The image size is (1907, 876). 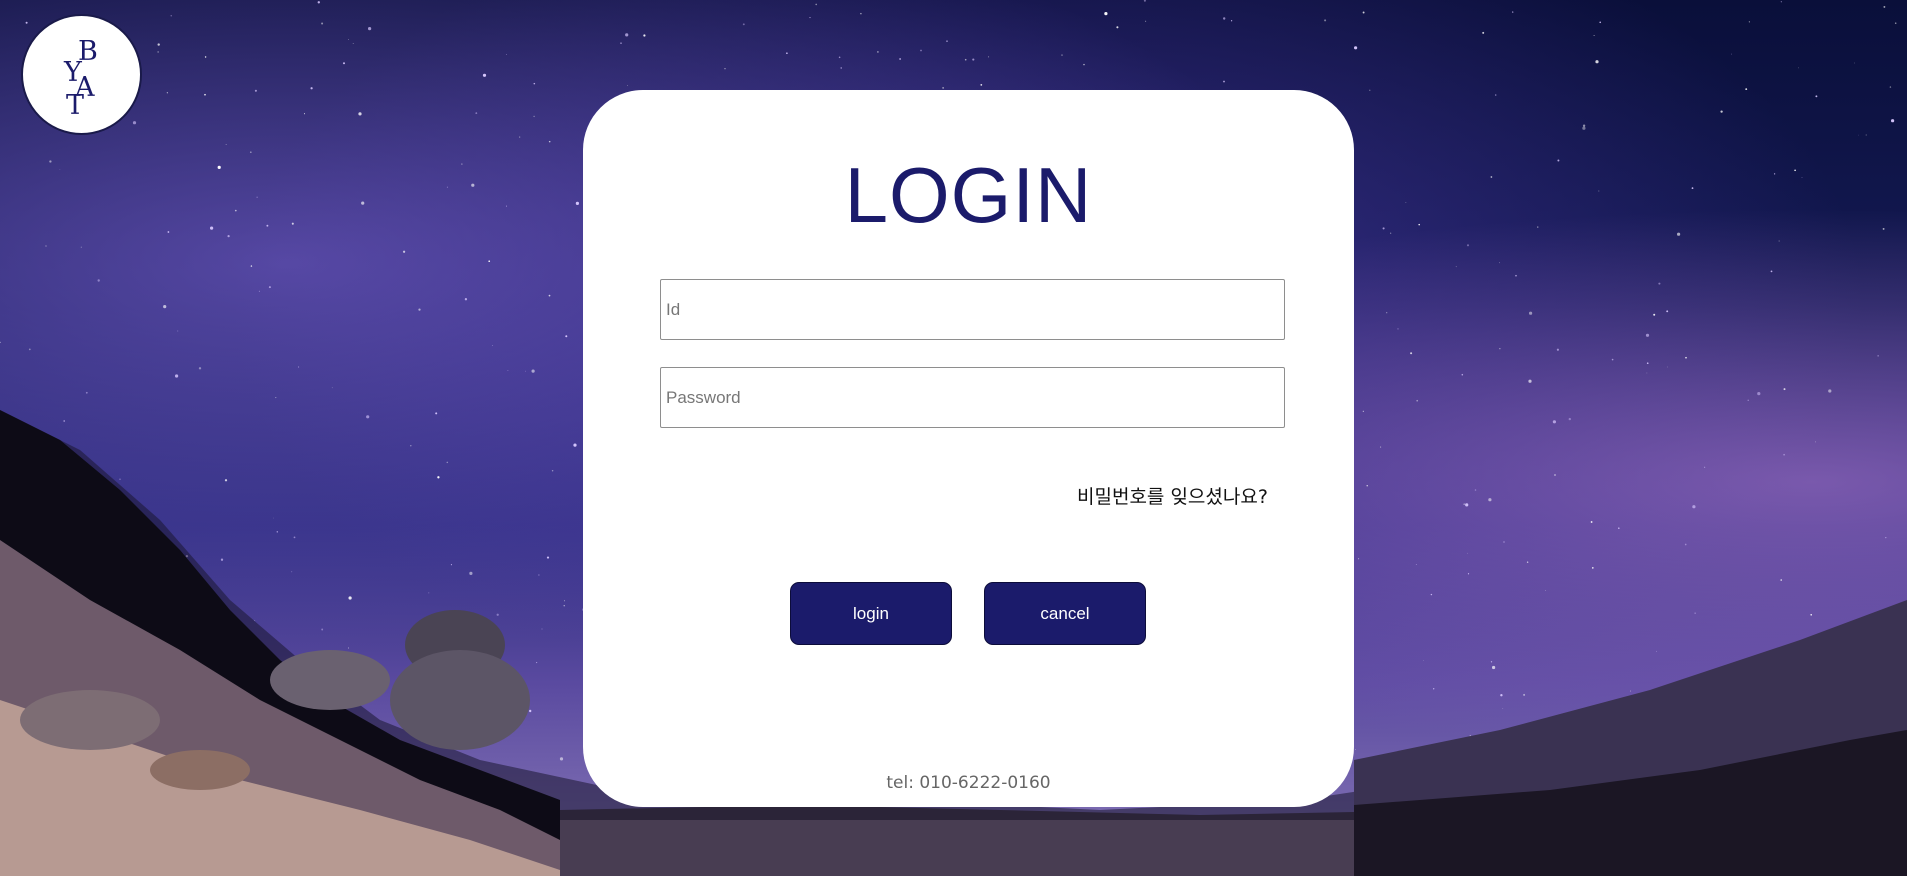 What do you see at coordinates (968, 195) in the screenshot?
I see `login-title: LOGIN` at bounding box center [968, 195].